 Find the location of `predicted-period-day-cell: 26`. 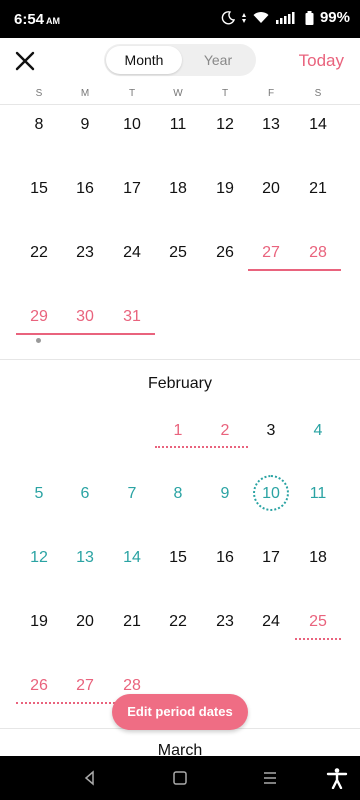

predicted-period-day-cell: 26 is located at coordinates (39, 686).